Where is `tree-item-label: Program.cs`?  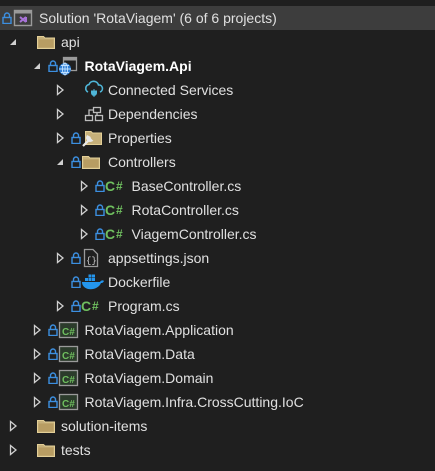 tree-item-label: Program.cs is located at coordinates (144, 306).